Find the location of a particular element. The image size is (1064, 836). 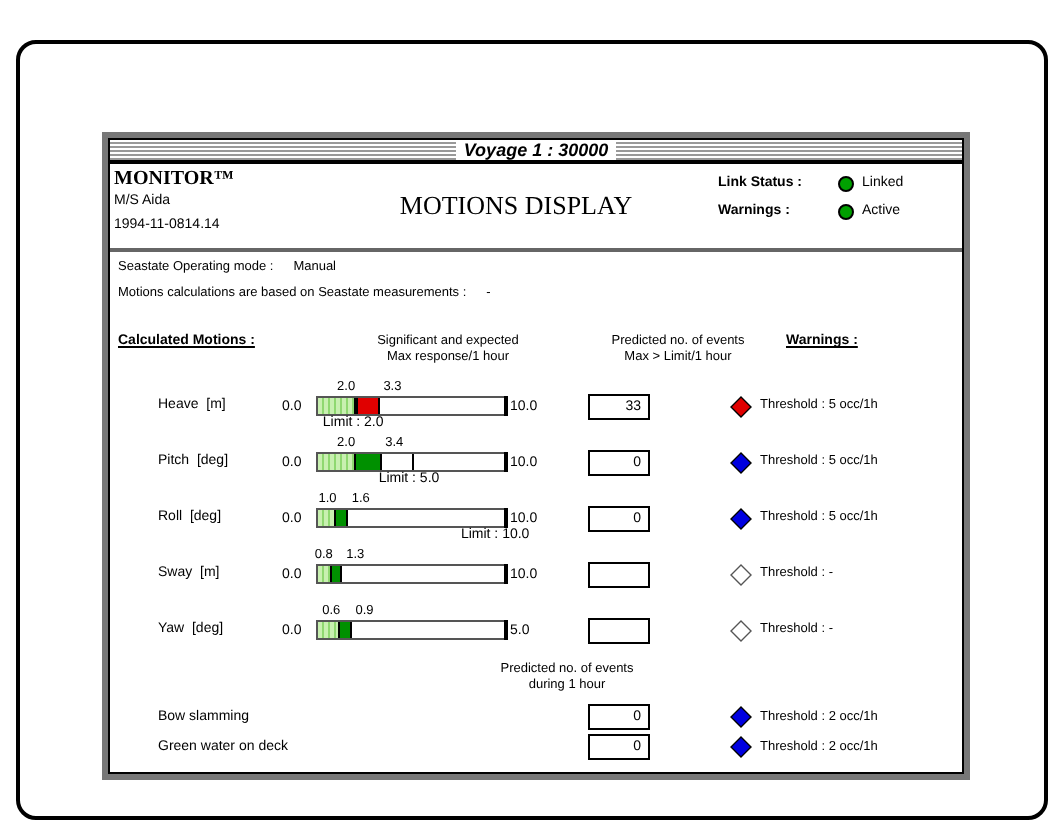

display-title: MOTIONS DISPLAY is located at coordinates (516, 205).